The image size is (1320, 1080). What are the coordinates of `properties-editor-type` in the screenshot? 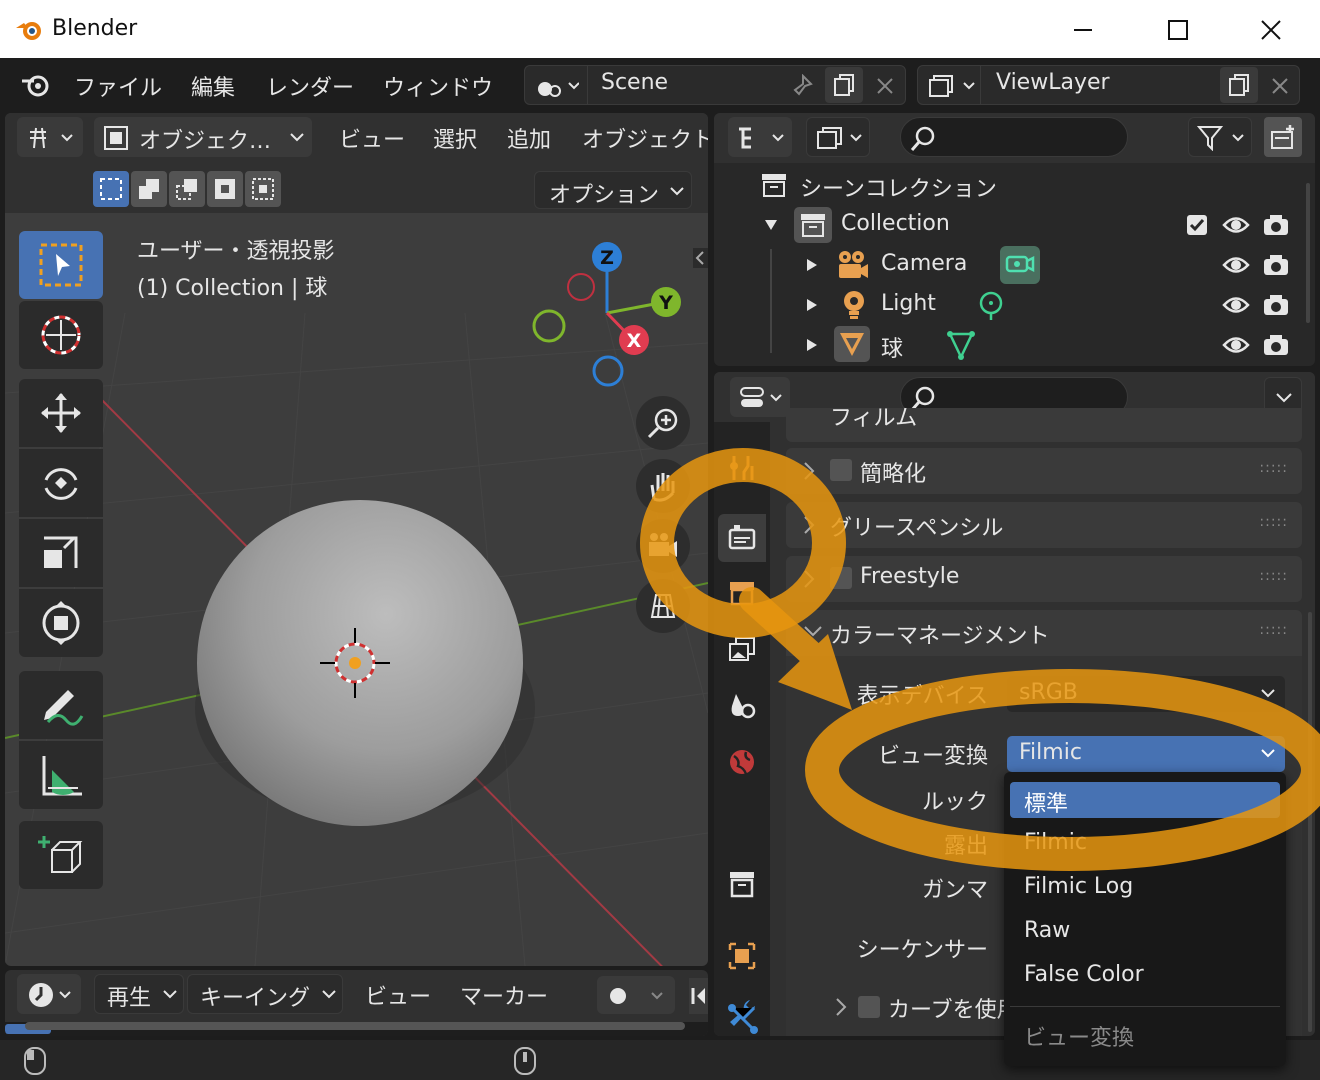 It's located at (760, 397).